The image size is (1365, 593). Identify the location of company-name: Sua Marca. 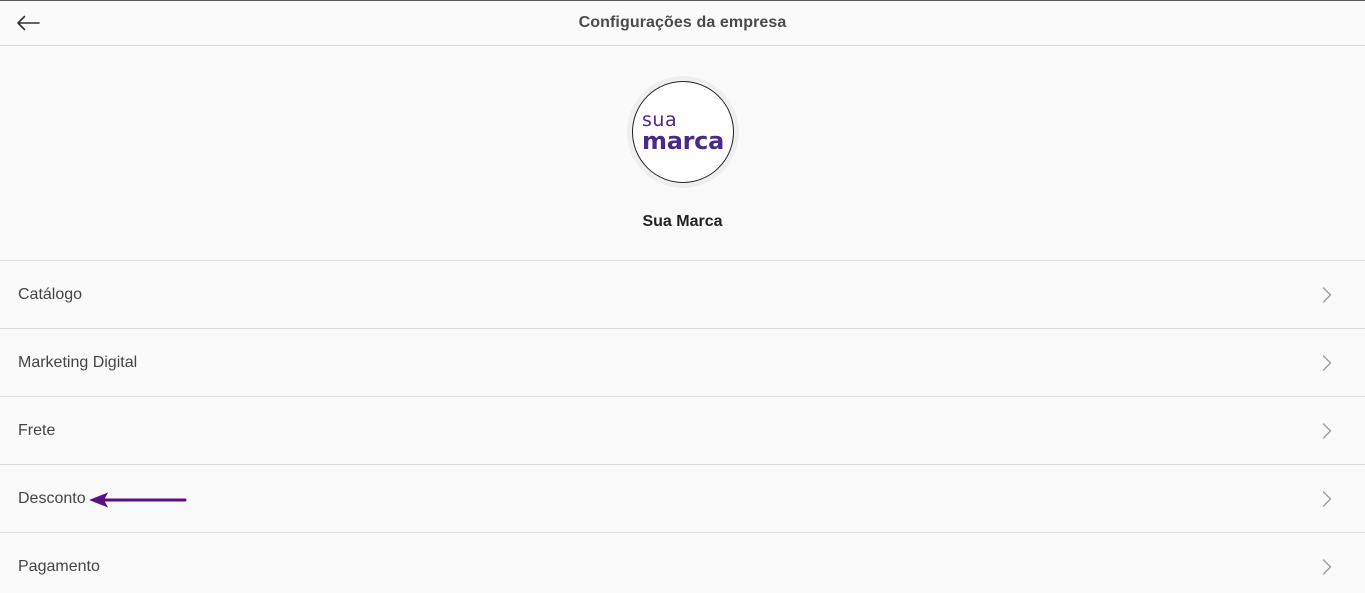
(682, 221).